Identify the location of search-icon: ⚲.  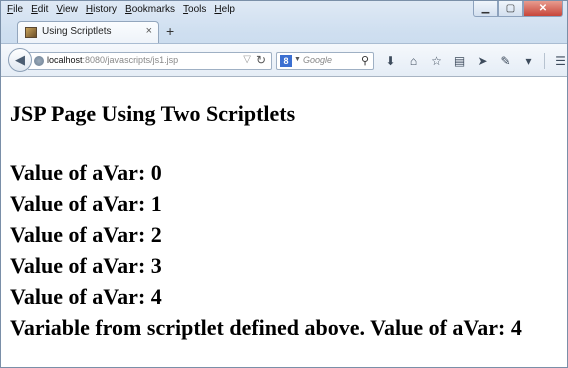
(365, 60).